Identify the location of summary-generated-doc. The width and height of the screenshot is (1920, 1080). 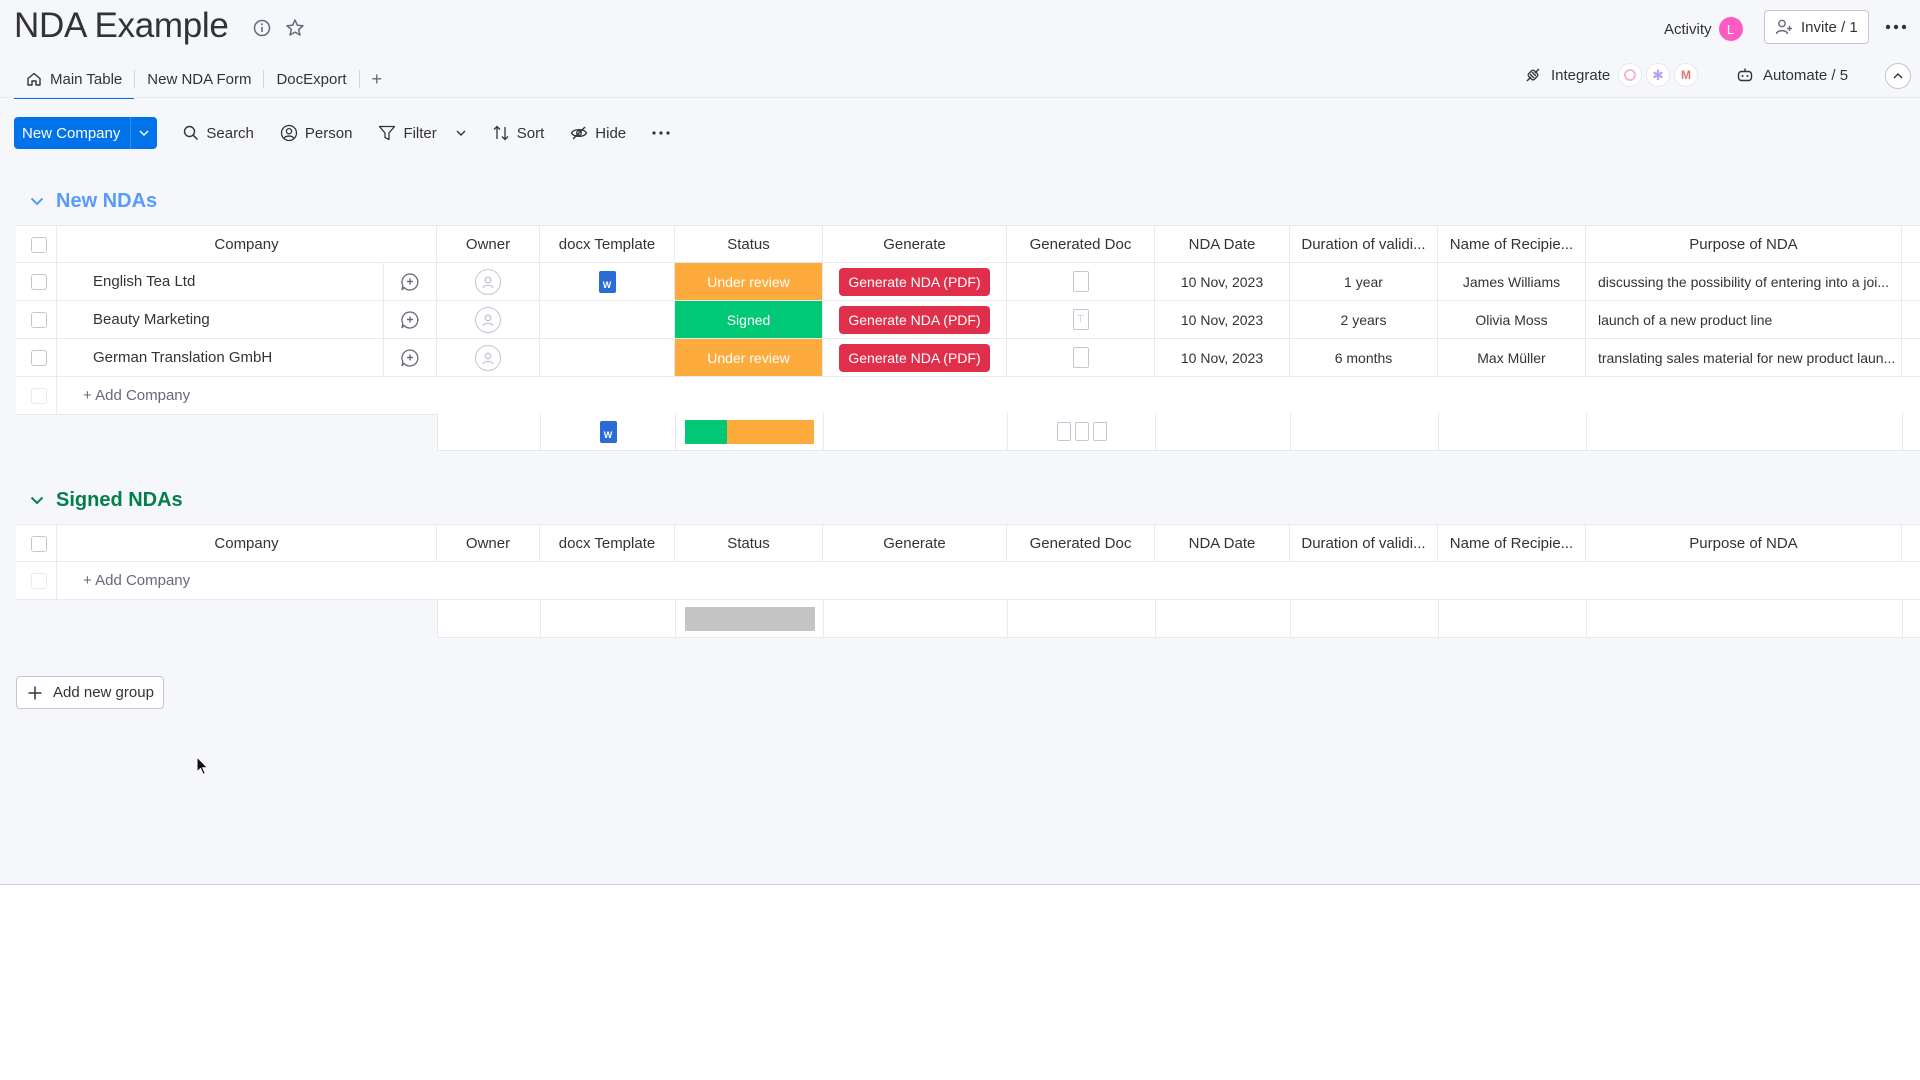
(1082, 431).